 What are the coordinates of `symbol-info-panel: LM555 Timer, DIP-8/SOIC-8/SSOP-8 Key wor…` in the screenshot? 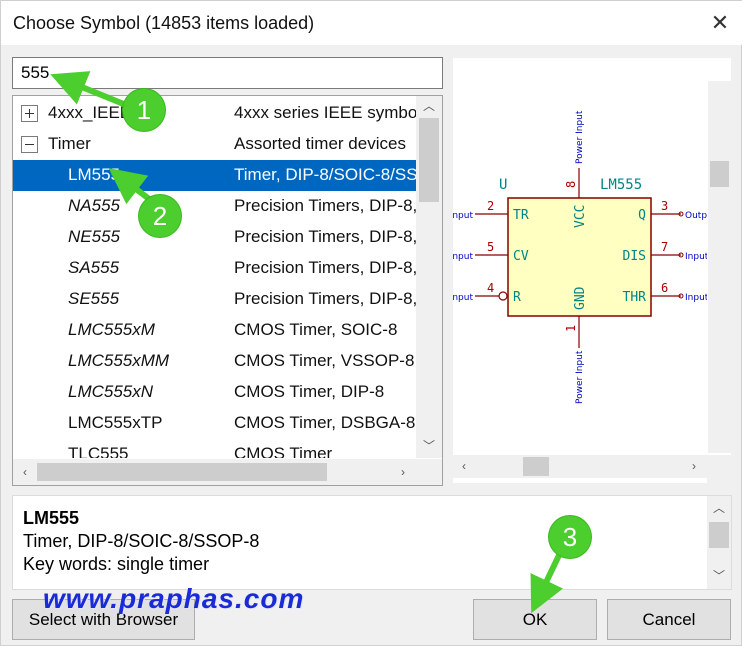 It's located at (372, 542).